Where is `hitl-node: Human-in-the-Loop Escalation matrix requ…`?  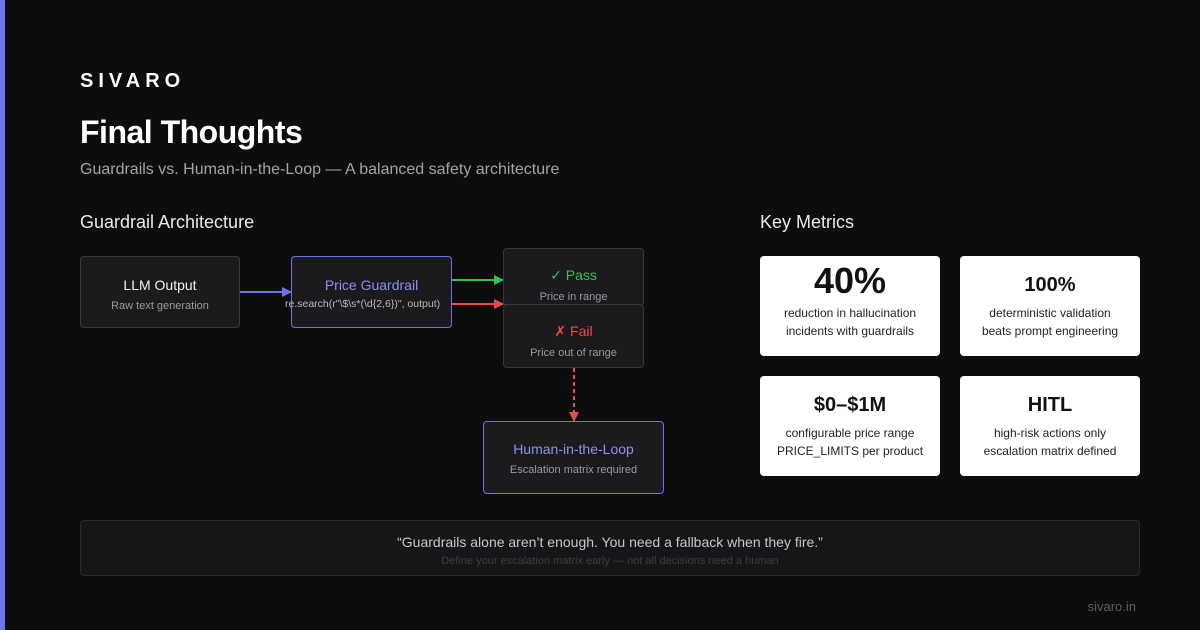
hitl-node: Human-in-the-Loop Escalation matrix requ… is located at coordinates (573, 457).